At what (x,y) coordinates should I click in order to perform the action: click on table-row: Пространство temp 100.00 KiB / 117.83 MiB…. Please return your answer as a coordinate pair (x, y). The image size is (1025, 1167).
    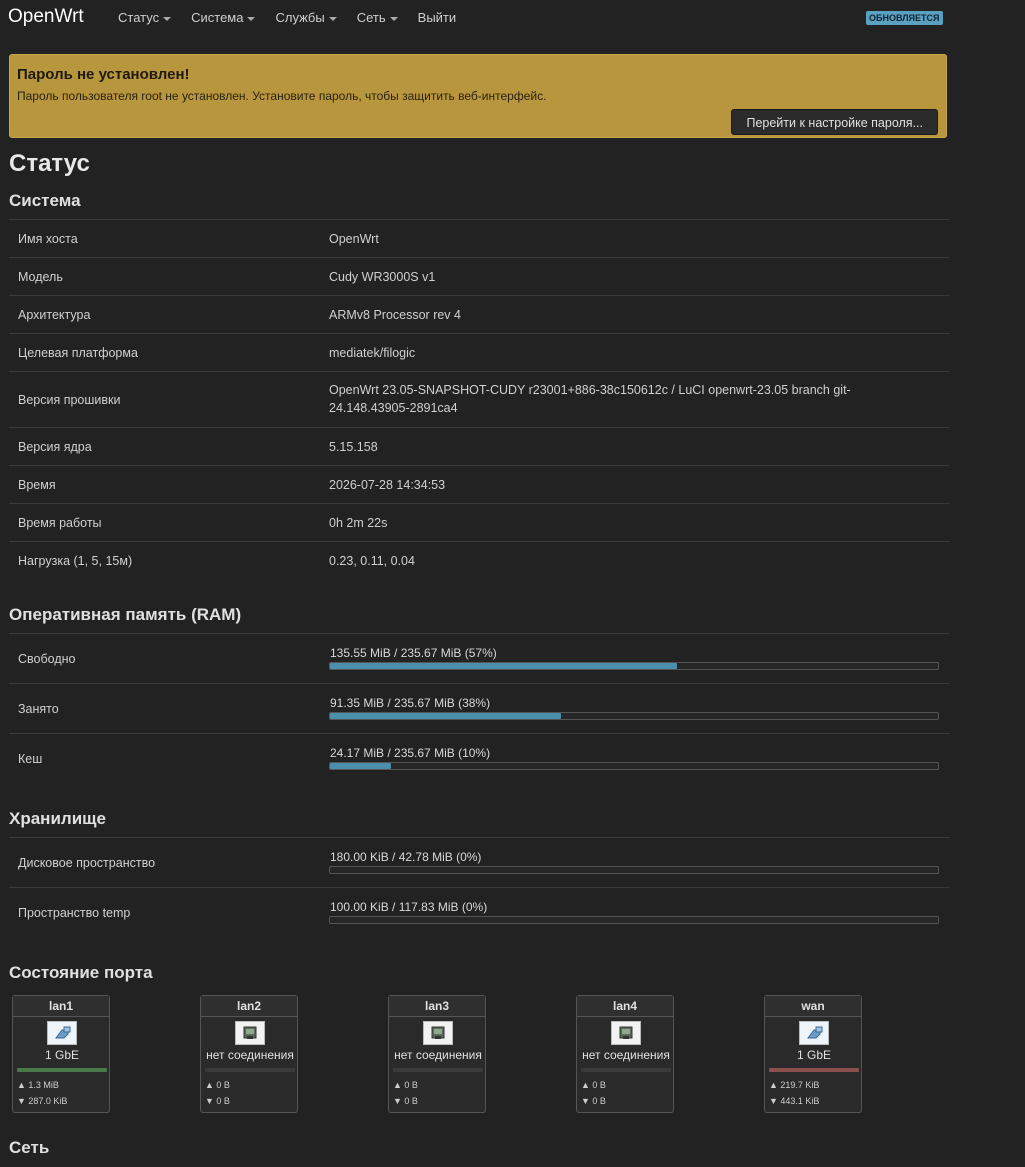
    Looking at the image, I should click on (479, 912).